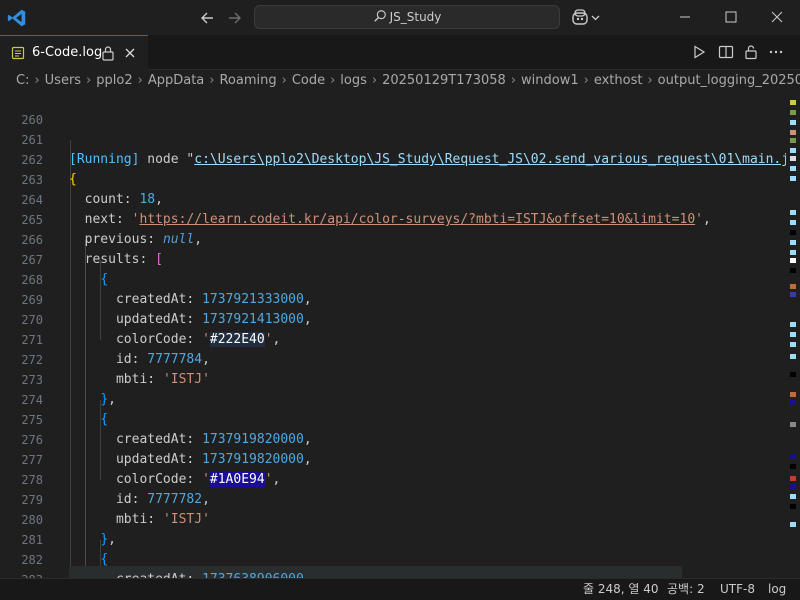  What do you see at coordinates (392, 478) in the screenshot?
I see `code-line: 278 id: 7777782,` at bounding box center [392, 478].